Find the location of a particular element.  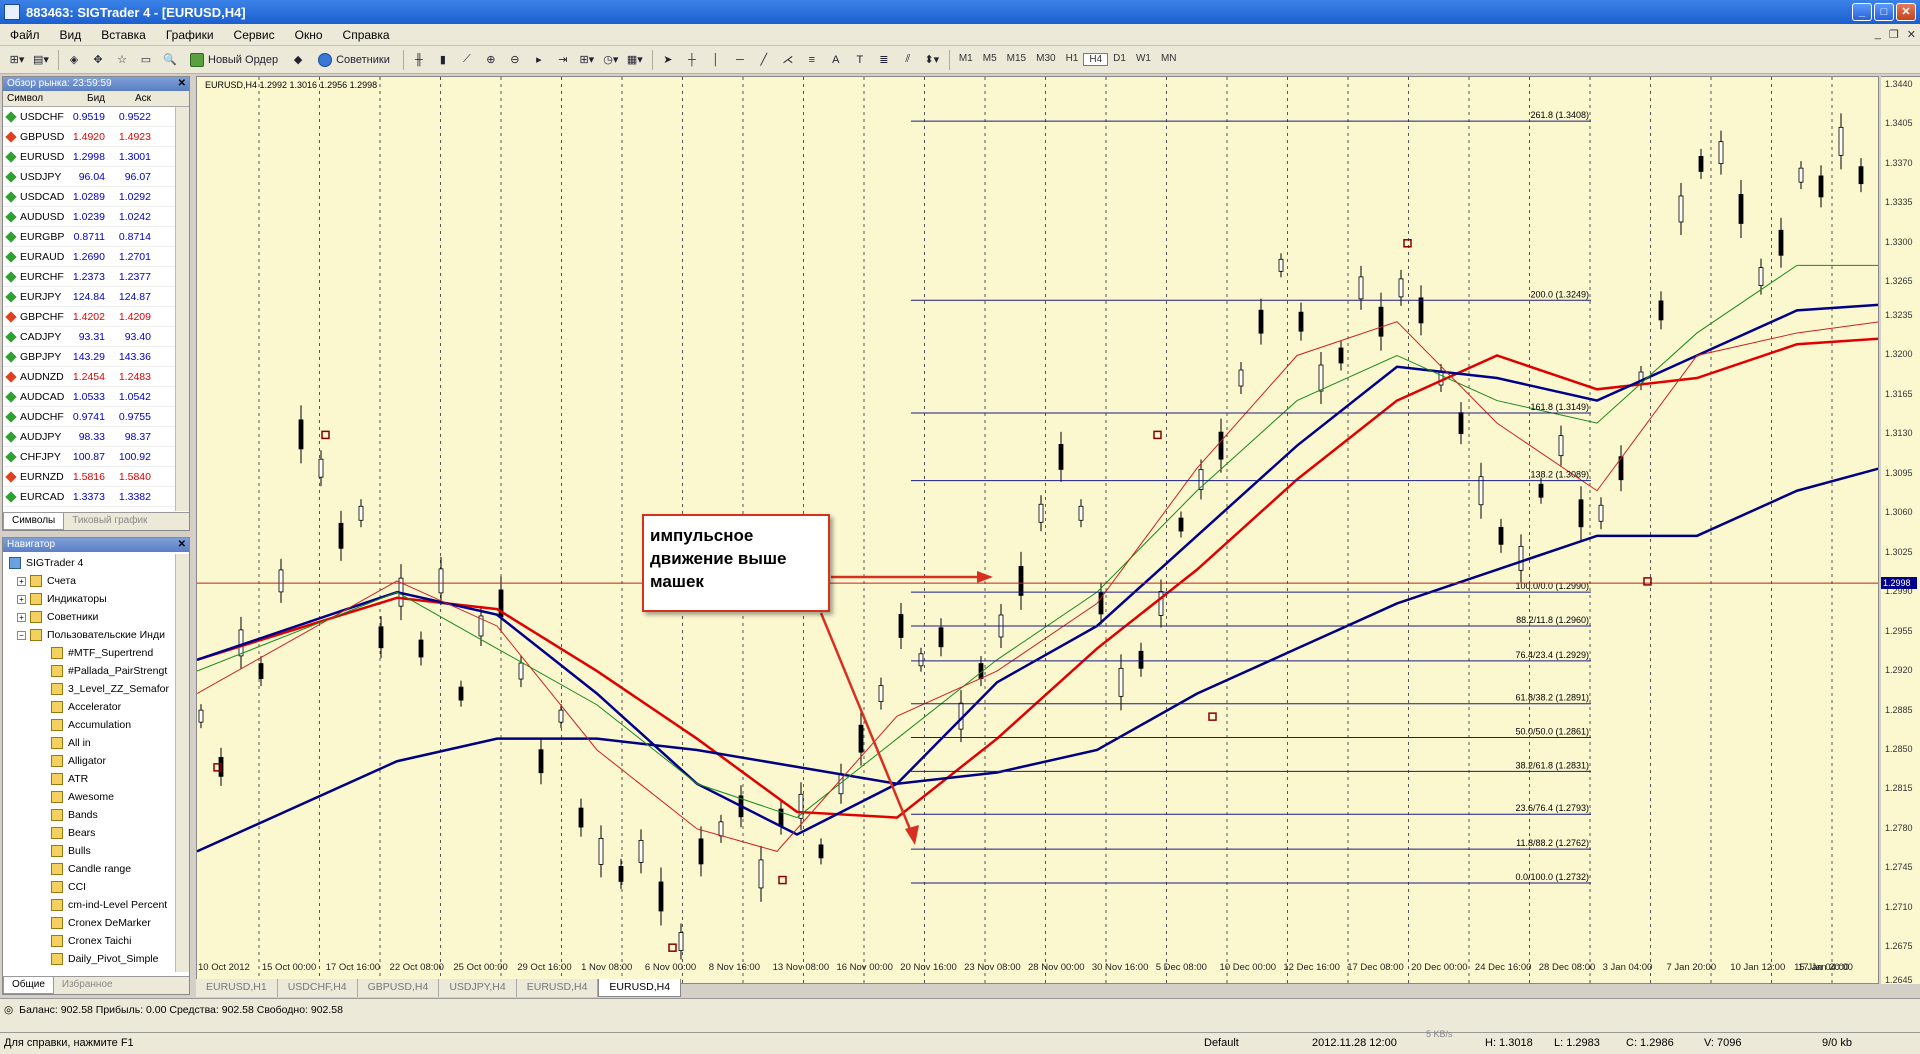

nav-group: + Индикаторы is located at coordinates (99, 599).